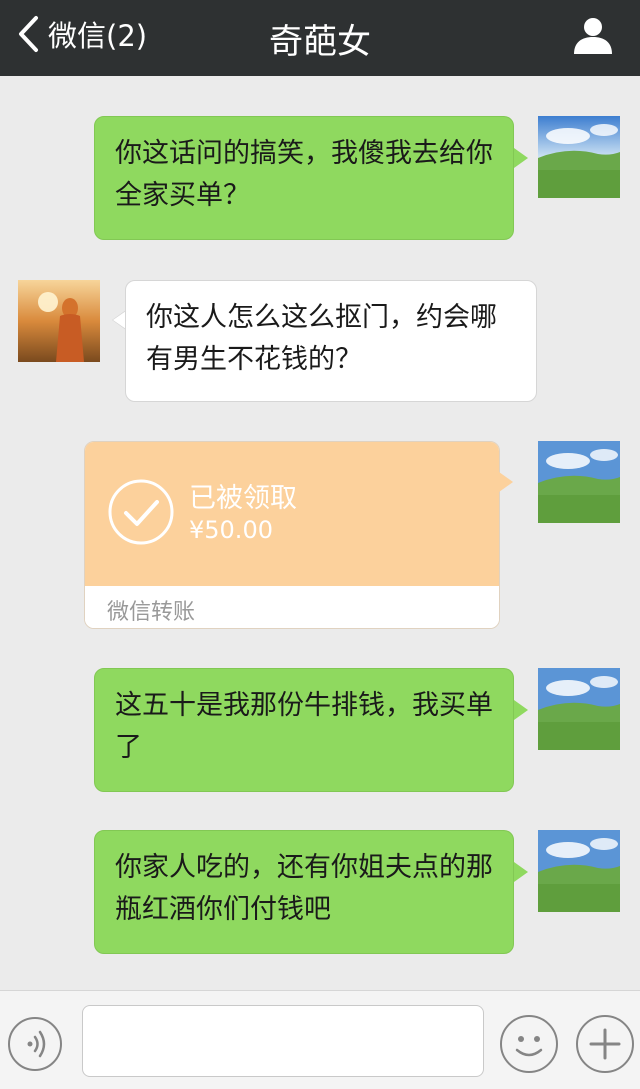 This screenshot has width=640, height=1089. Describe the element at coordinates (321, 338) in the screenshot. I see `message-text: 你这人怎么这么抠门，约会哪有男生不花钱的？` at that location.